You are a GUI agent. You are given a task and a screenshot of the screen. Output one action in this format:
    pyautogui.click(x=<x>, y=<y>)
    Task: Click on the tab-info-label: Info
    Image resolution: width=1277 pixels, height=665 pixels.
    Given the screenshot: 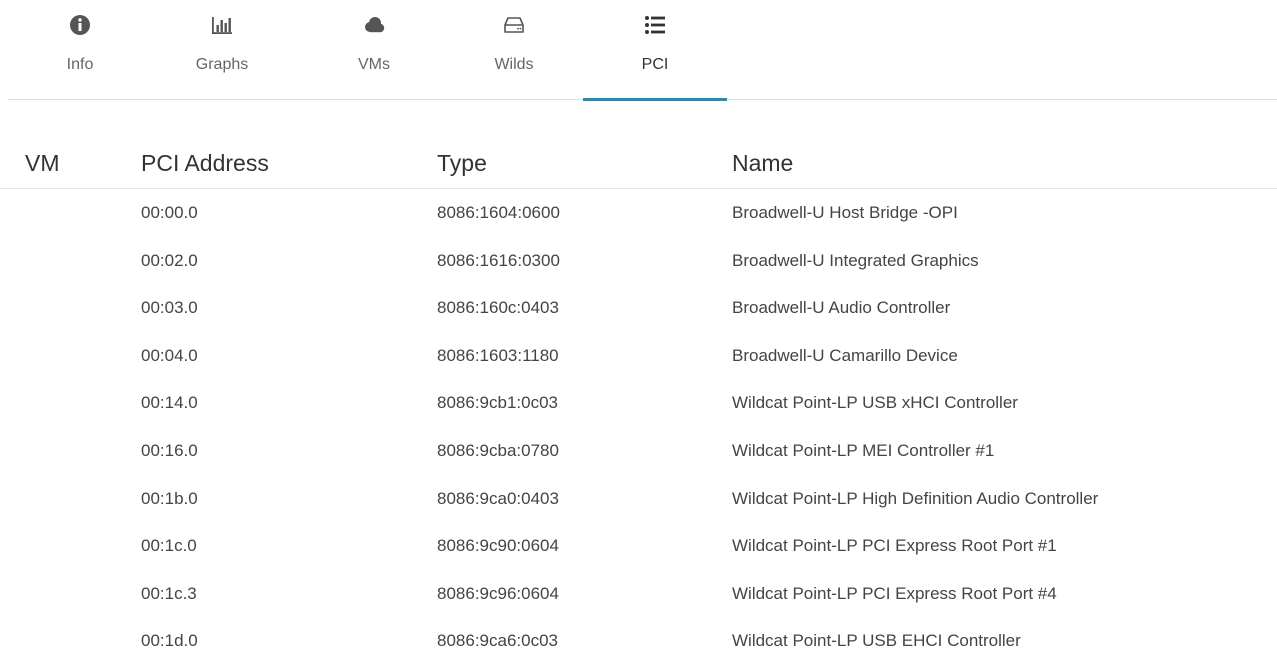 What is the action you would take?
    pyautogui.click(x=80, y=64)
    